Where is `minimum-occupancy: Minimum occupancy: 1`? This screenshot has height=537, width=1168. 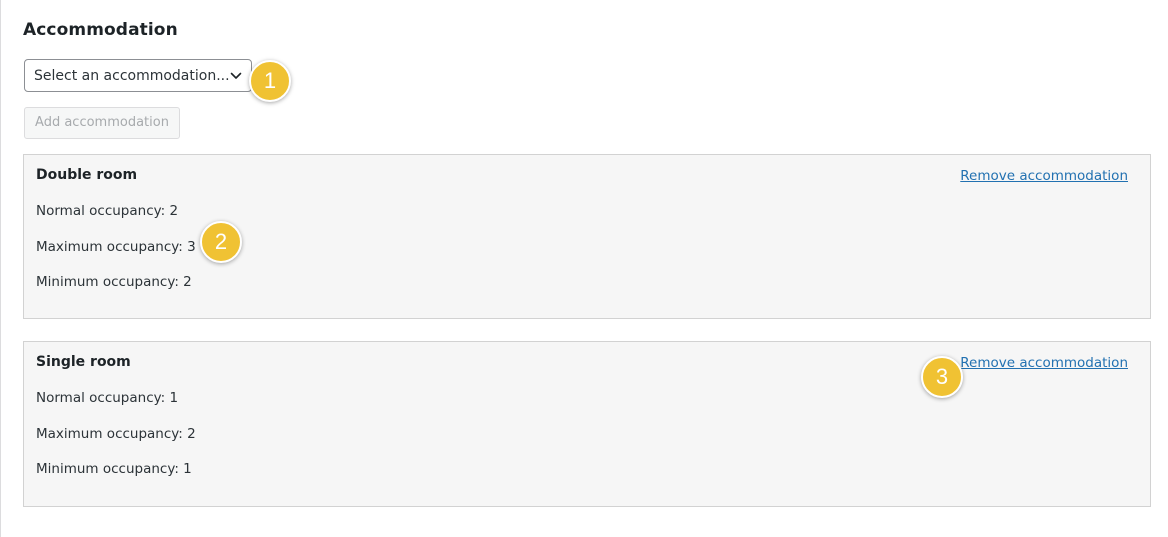
minimum-occupancy: Minimum occupancy: 1 is located at coordinates (114, 469).